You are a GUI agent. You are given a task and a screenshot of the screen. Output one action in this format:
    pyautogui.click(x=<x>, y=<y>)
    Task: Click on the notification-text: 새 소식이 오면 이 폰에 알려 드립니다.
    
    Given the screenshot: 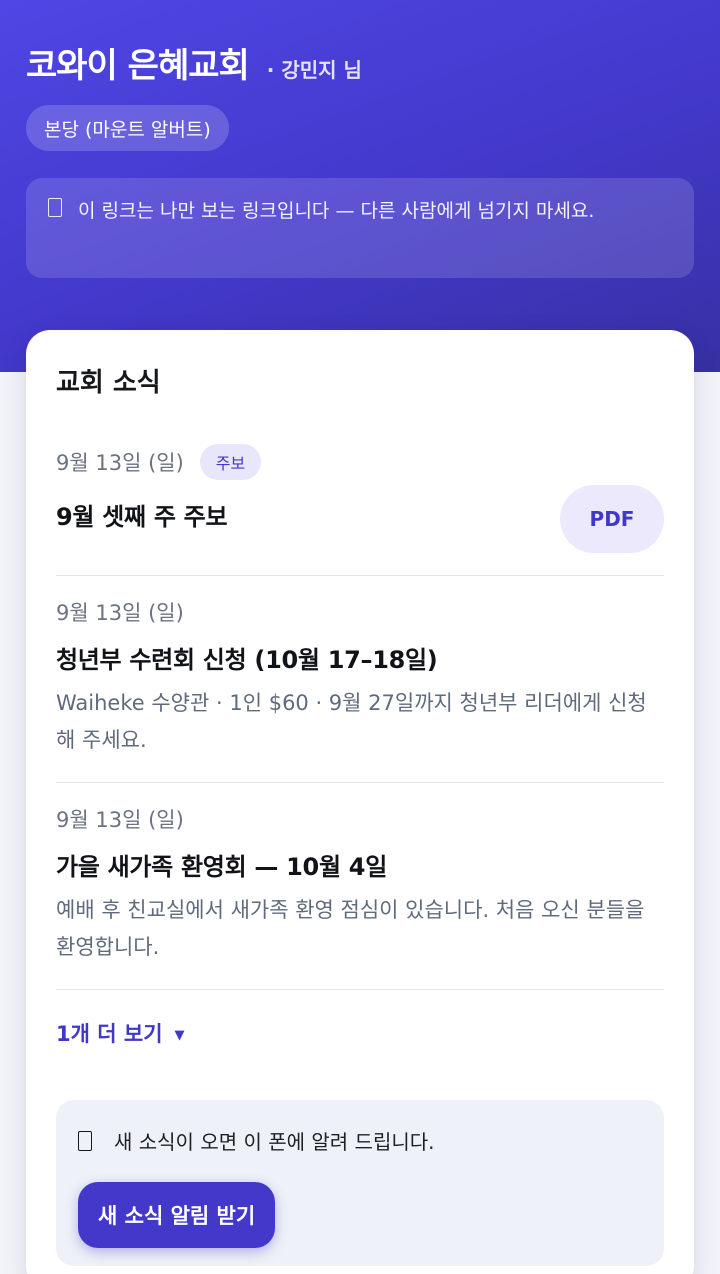 What is the action you would take?
    pyautogui.click(x=274, y=1142)
    